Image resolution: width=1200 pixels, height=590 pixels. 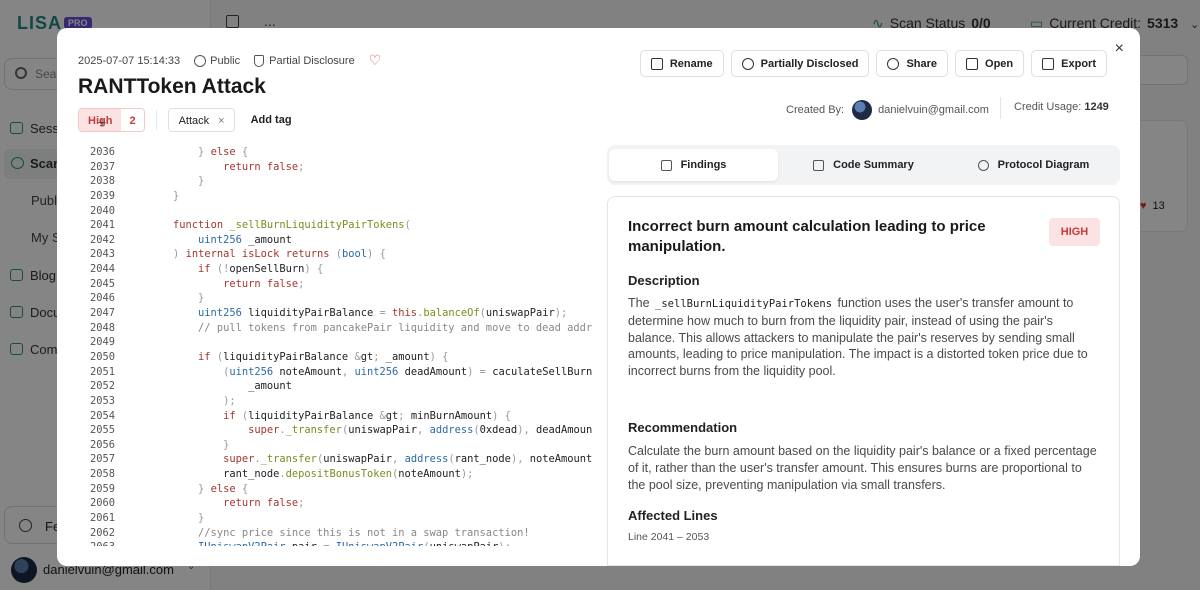 What do you see at coordinates (664, 280) in the screenshot?
I see `description-heading: Description` at bounding box center [664, 280].